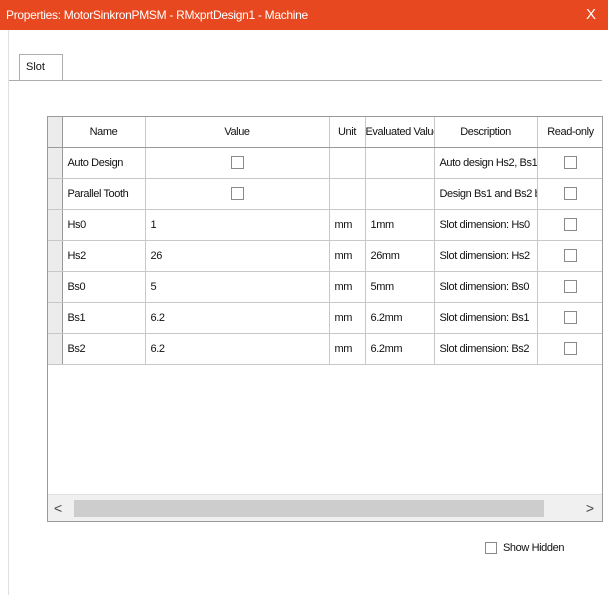 This screenshot has height=595, width=608. What do you see at coordinates (237, 256) in the screenshot?
I see `cell-value: 26` at bounding box center [237, 256].